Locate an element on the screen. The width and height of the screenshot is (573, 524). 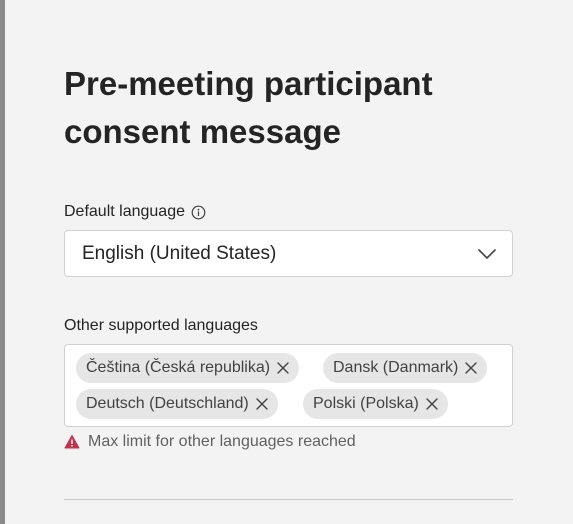
default-language-label: Default language is located at coordinates (124, 211).